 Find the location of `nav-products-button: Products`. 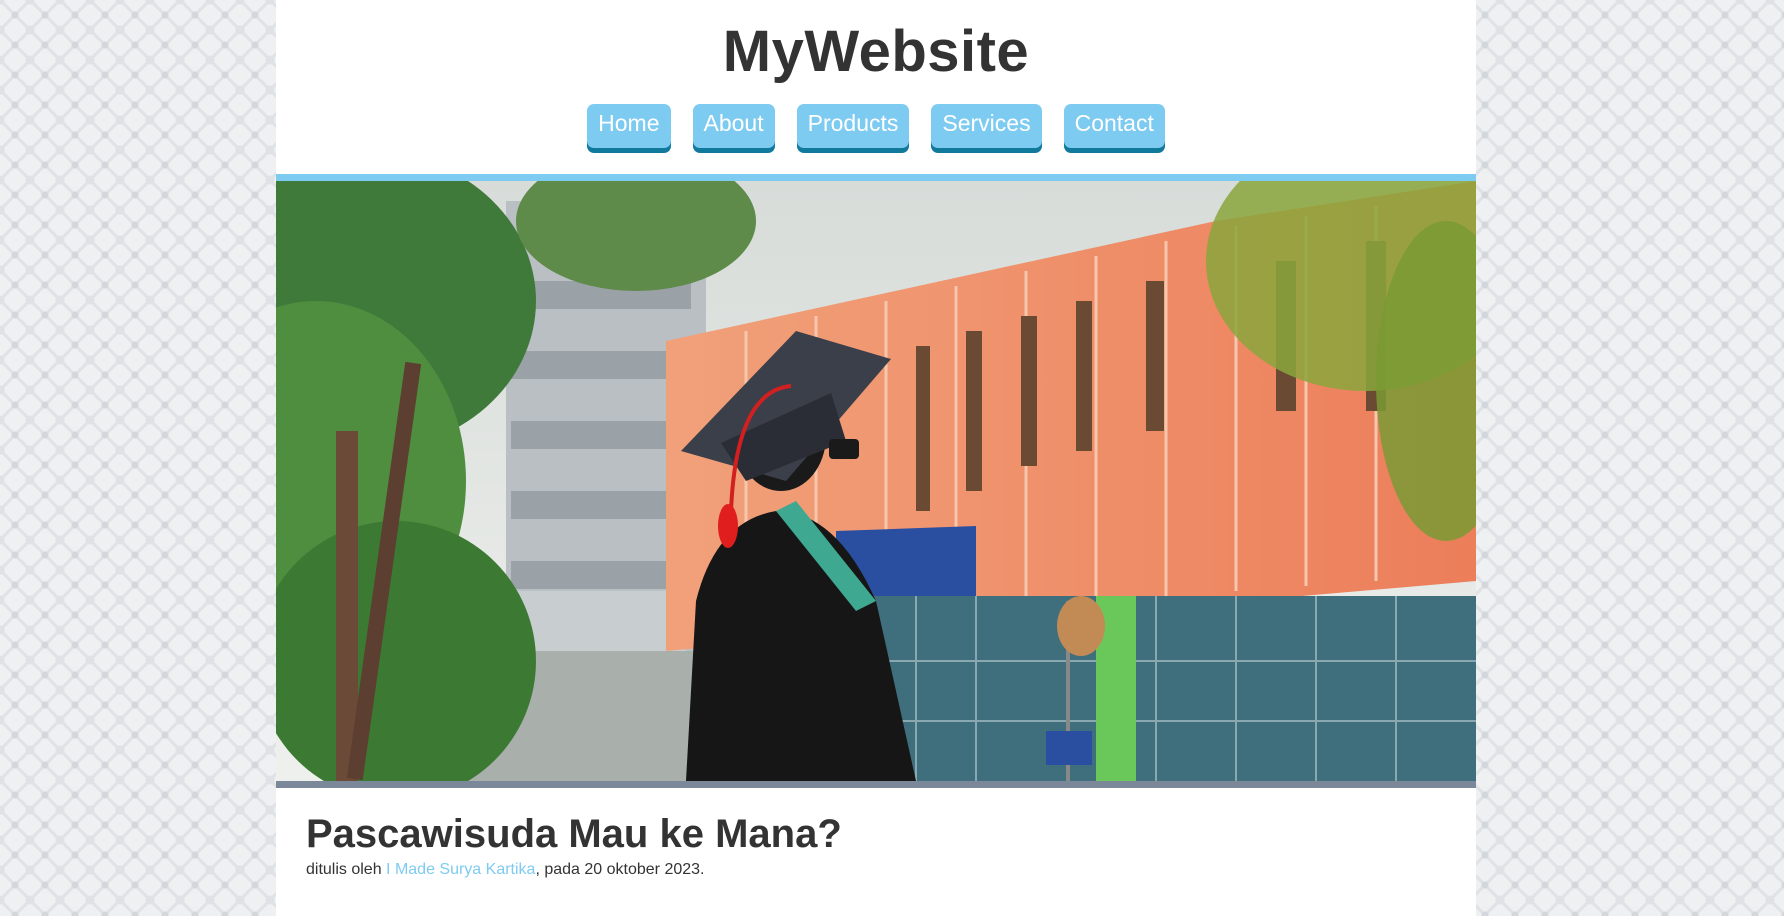

nav-products-button: Products is located at coordinates (853, 126).